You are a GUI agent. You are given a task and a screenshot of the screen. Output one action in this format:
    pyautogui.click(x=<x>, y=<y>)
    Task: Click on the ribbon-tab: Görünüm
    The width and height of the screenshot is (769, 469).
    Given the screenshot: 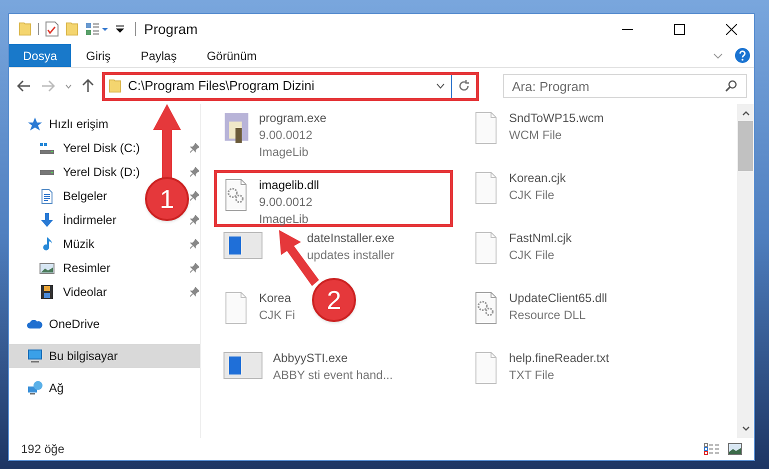 What is the action you would take?
    pyautogui.click(x=232, y=55)
    